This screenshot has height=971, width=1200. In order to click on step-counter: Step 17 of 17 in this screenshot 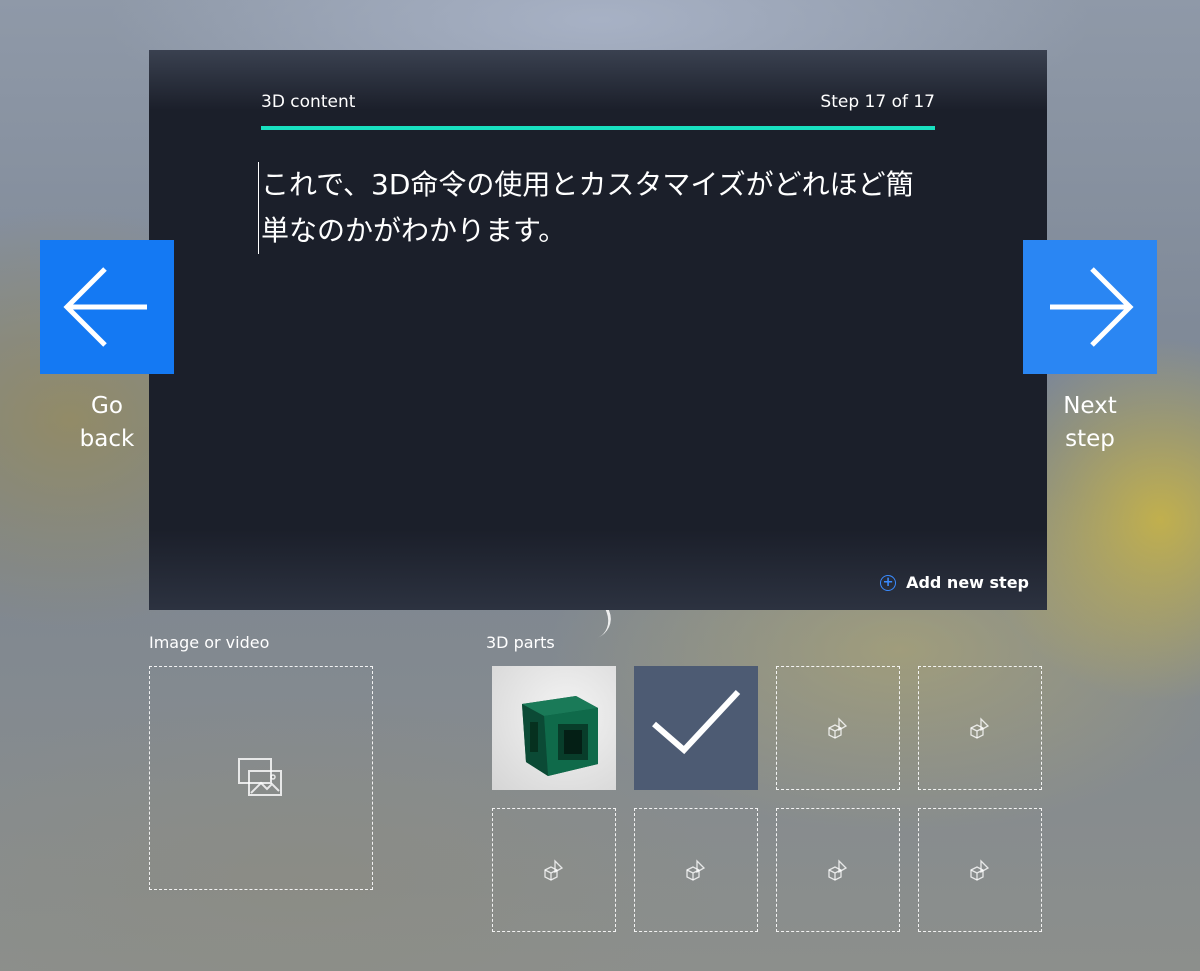, I will do `click(877, 102)`.